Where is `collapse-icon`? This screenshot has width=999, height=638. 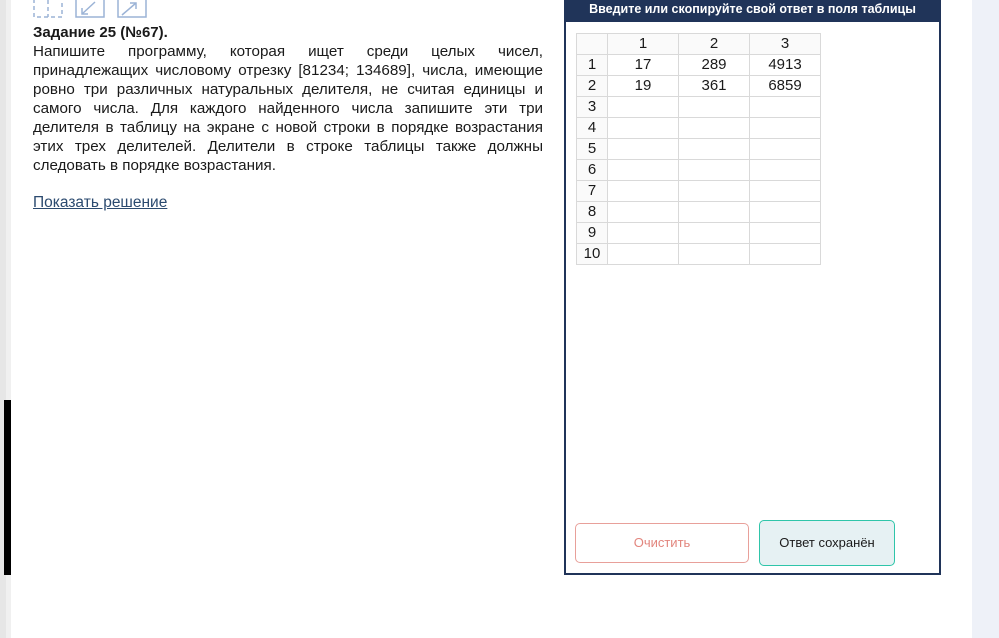
collapse-icon is located at coordinates (132, 9).